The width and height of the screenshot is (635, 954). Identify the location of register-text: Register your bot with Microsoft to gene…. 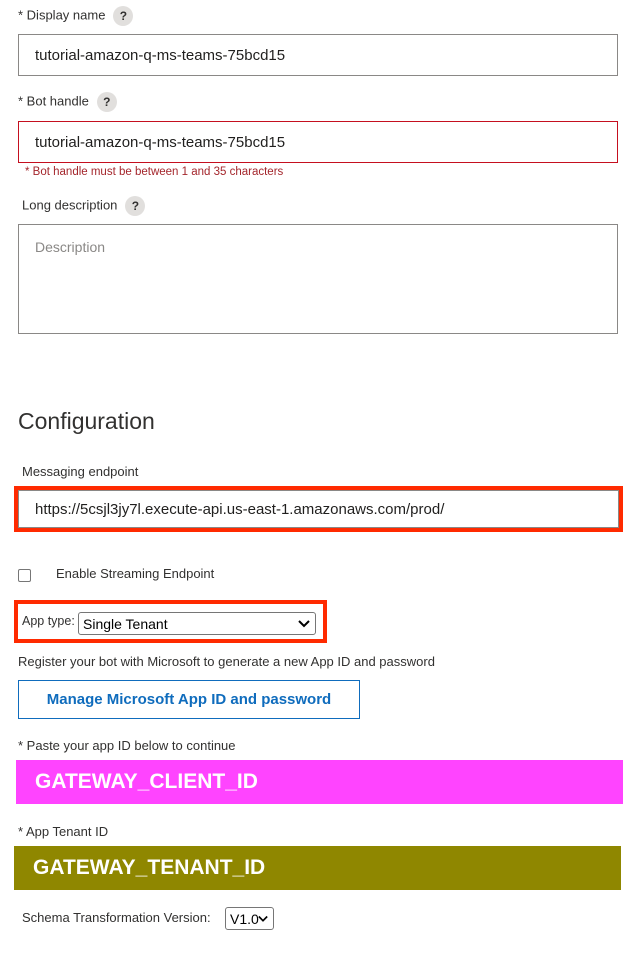
(226, 661).